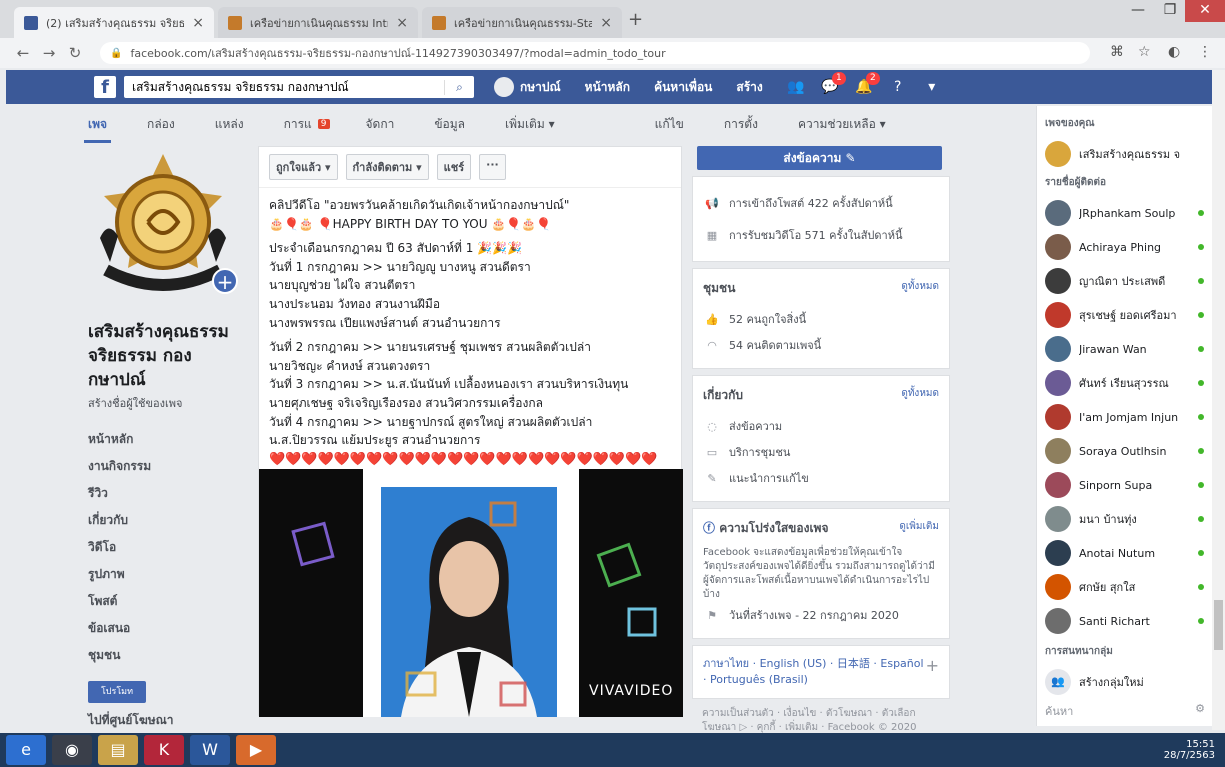 The width and height of the screenshot is (1225, 767). Describe the element at coordinates (117, 692) in the screenshot. I see `promote-button: โปรโมท` at that location.